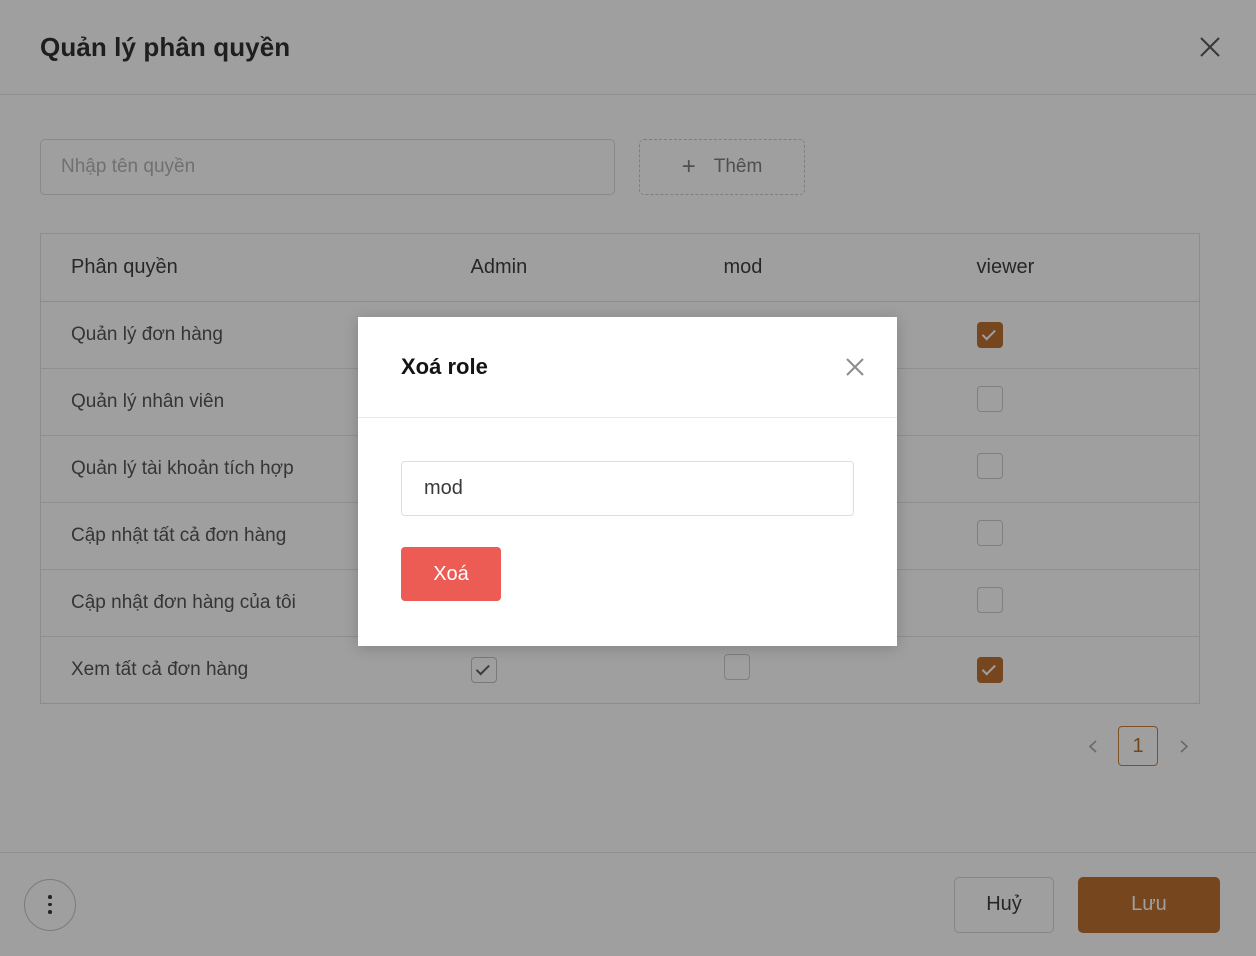 This screenshot has width=1256, height=956. I want to click on confirm-delete-button: Xoá, so click(451, 574).